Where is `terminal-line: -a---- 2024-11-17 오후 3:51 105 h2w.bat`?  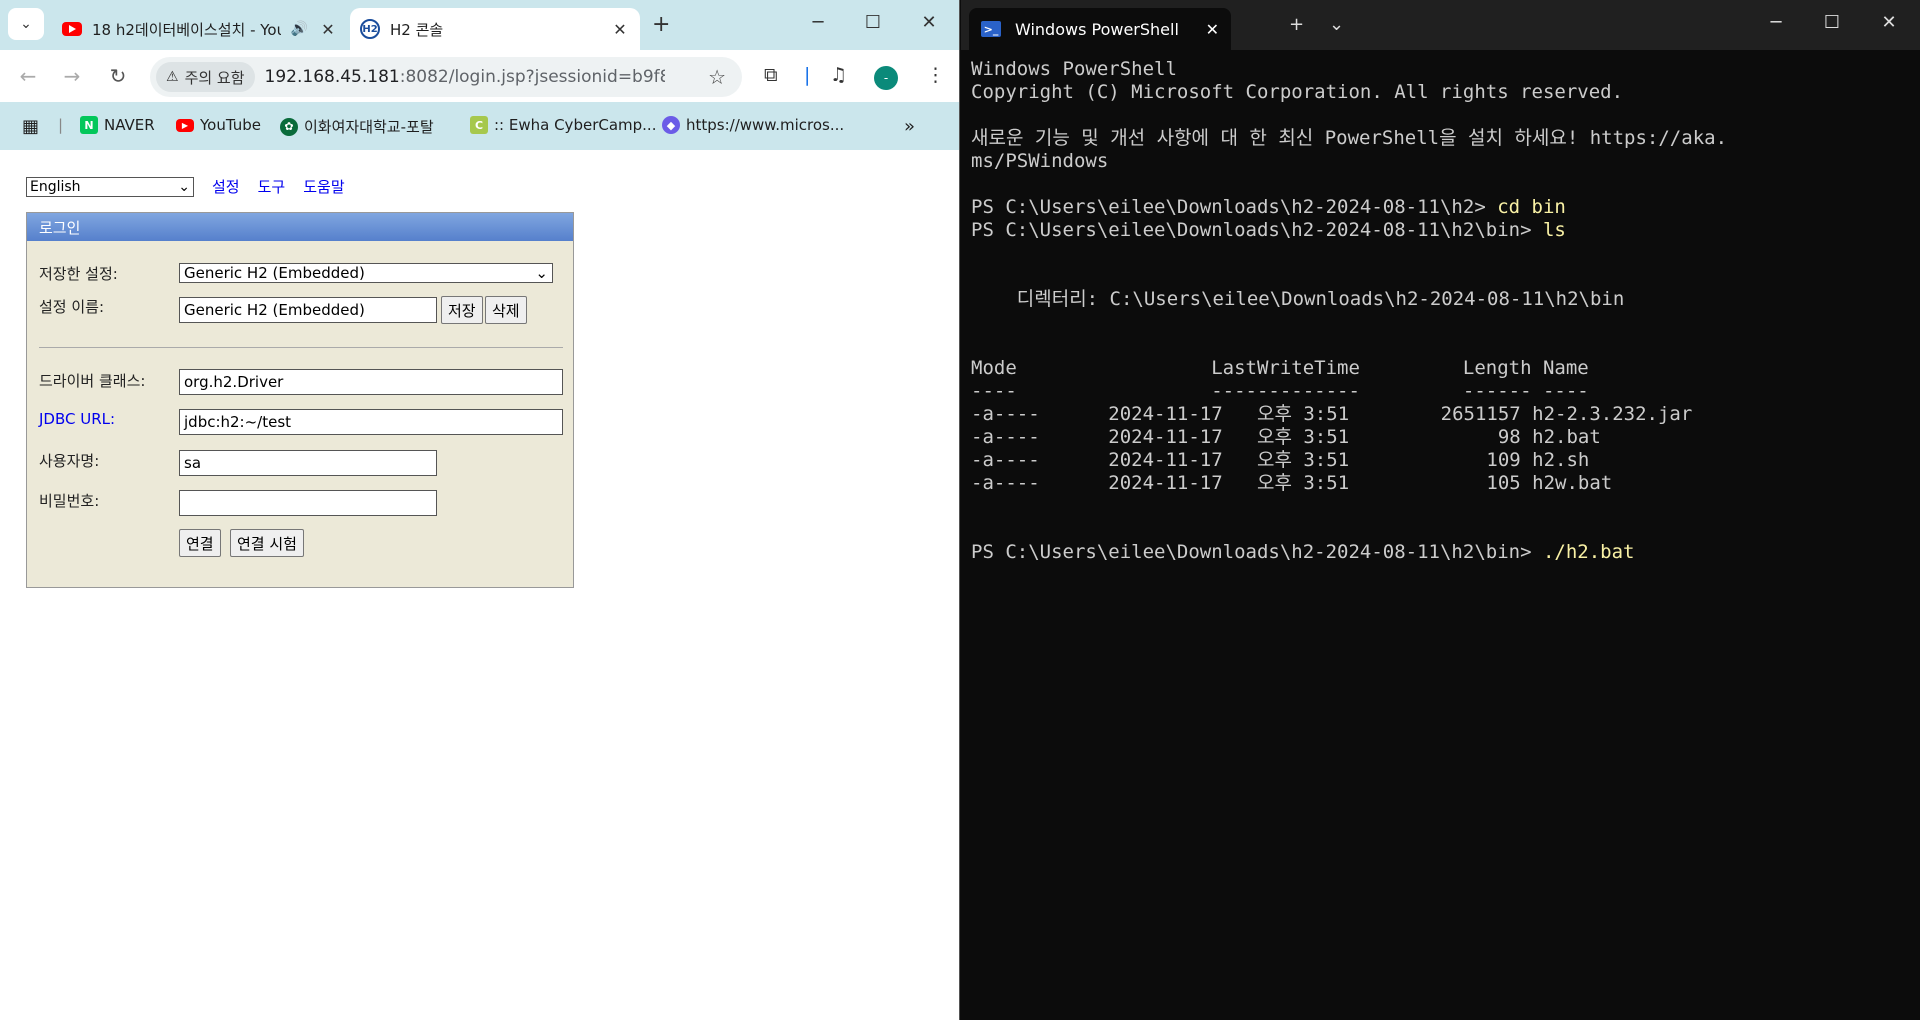 terminal-line: -a---- 2024-11-17 오후 3:51 105 h2w.bat is located at coordinates (1292, 483).